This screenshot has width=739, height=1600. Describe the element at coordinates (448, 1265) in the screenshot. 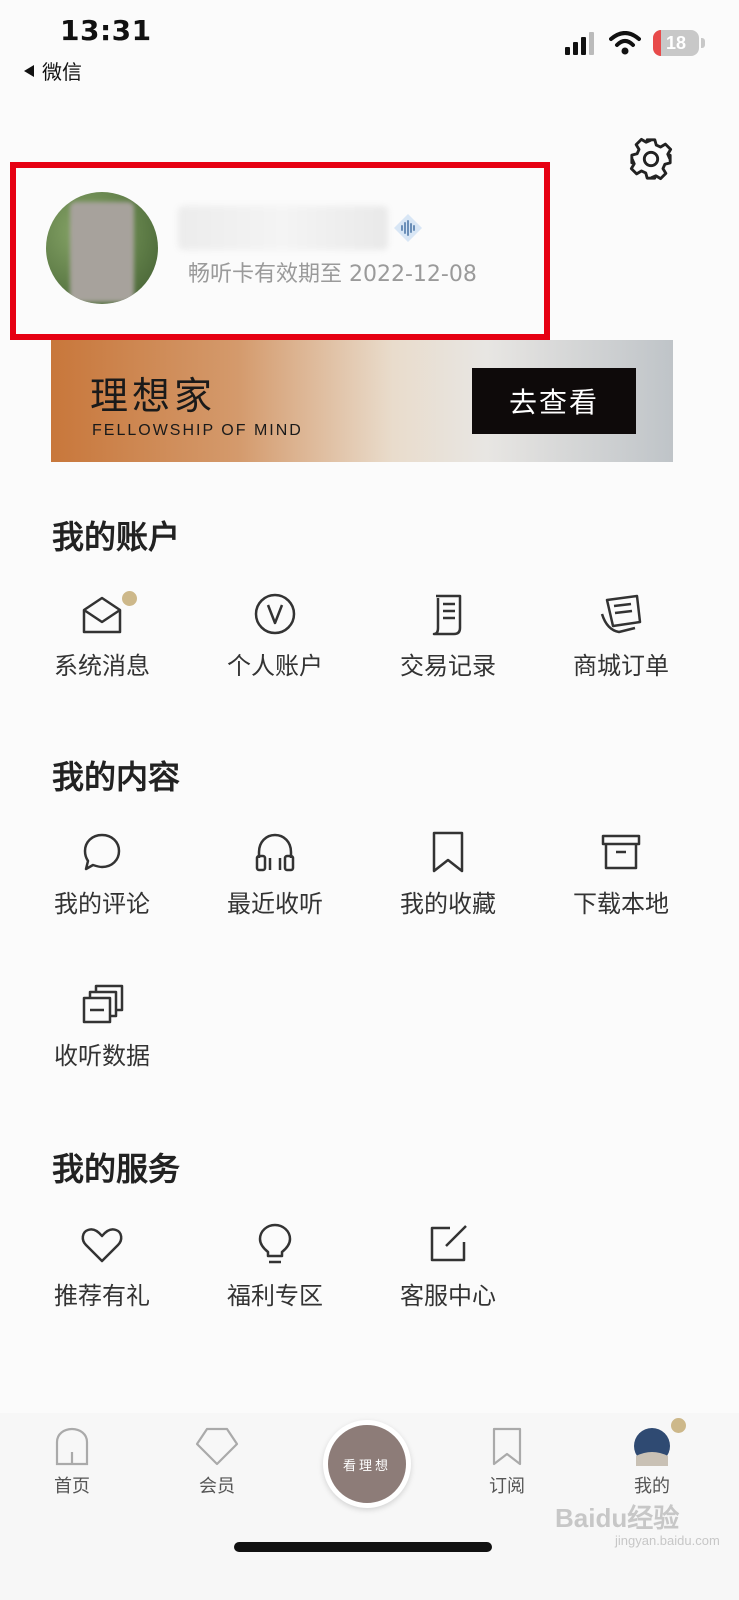

I see `grid-item-customer-service: 客服中心` at that location.